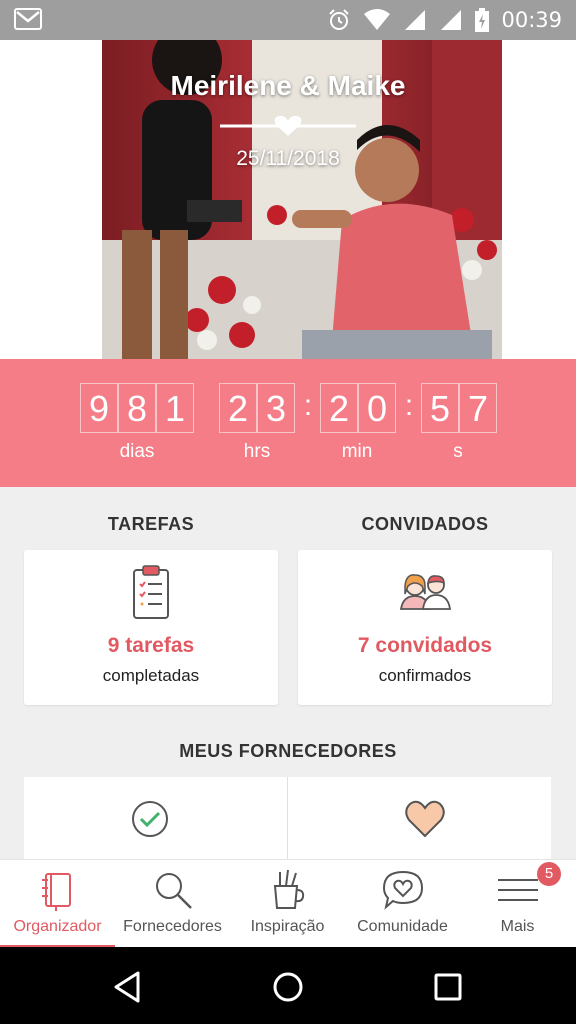 The height and width of the screenshot is (1024, 576). Describe the element at coordinates (151, 627) in the screenshot. I see `tasks-card: 9 tarefas completadas` at that location.